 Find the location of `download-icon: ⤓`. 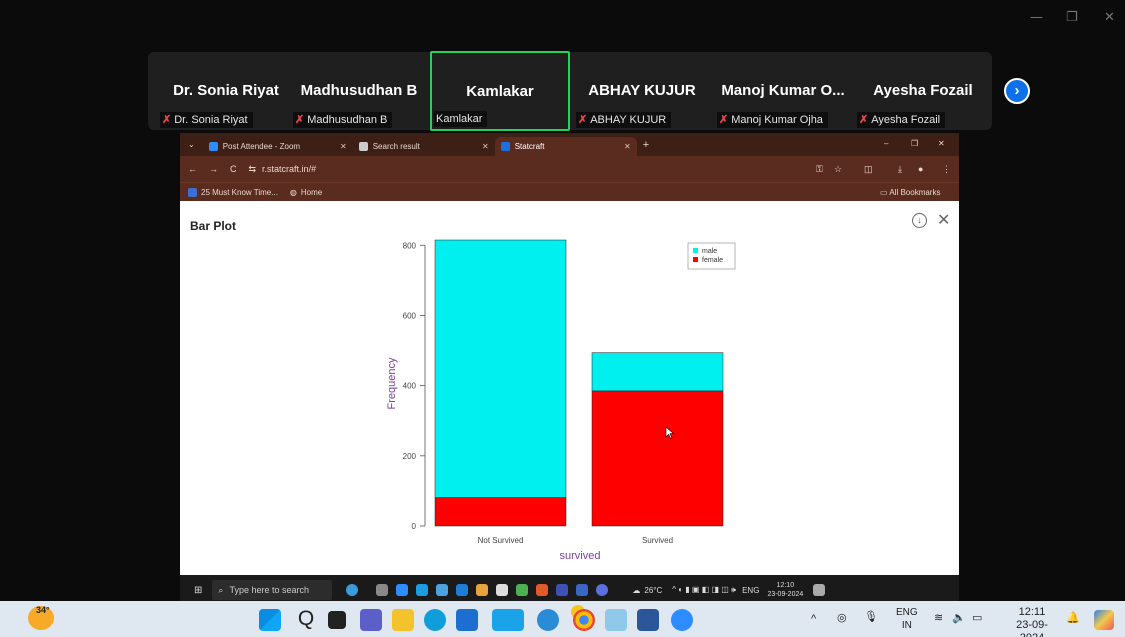

download-icon: ⤓ is located at coordinates (900, 169).